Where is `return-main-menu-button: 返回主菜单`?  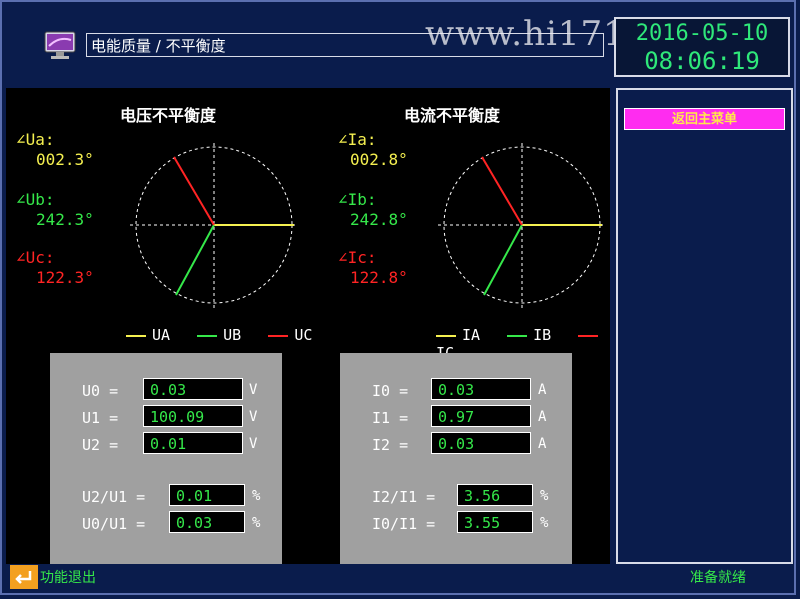 return-main-menu-button: 返回主菜单 is located at coordinates (704, 119).